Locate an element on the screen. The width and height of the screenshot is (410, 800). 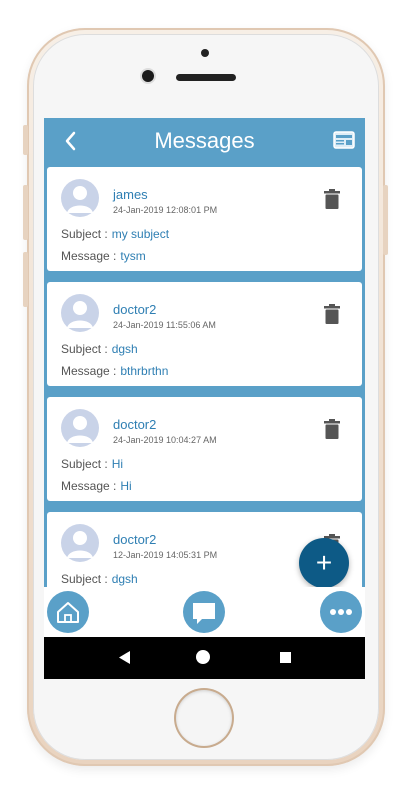
earpiece-speaker is located at coordinates (206, 77).